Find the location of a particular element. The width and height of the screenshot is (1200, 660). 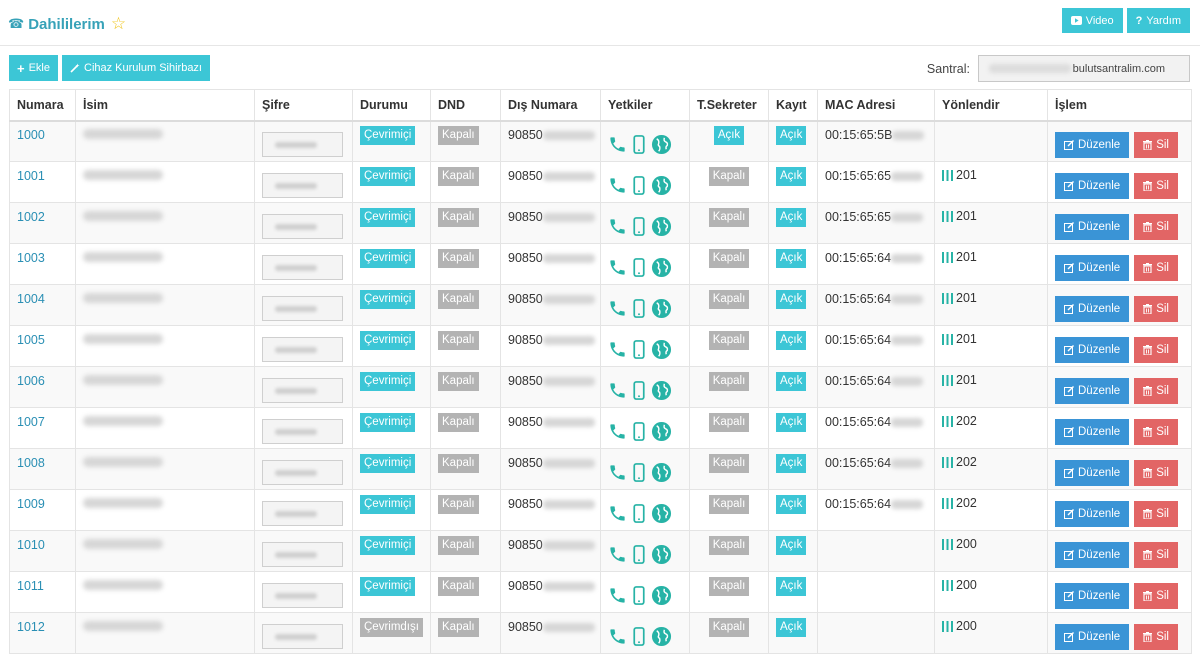

cell-islem: Düzenle Sil is located at coordinates (1119, 346).